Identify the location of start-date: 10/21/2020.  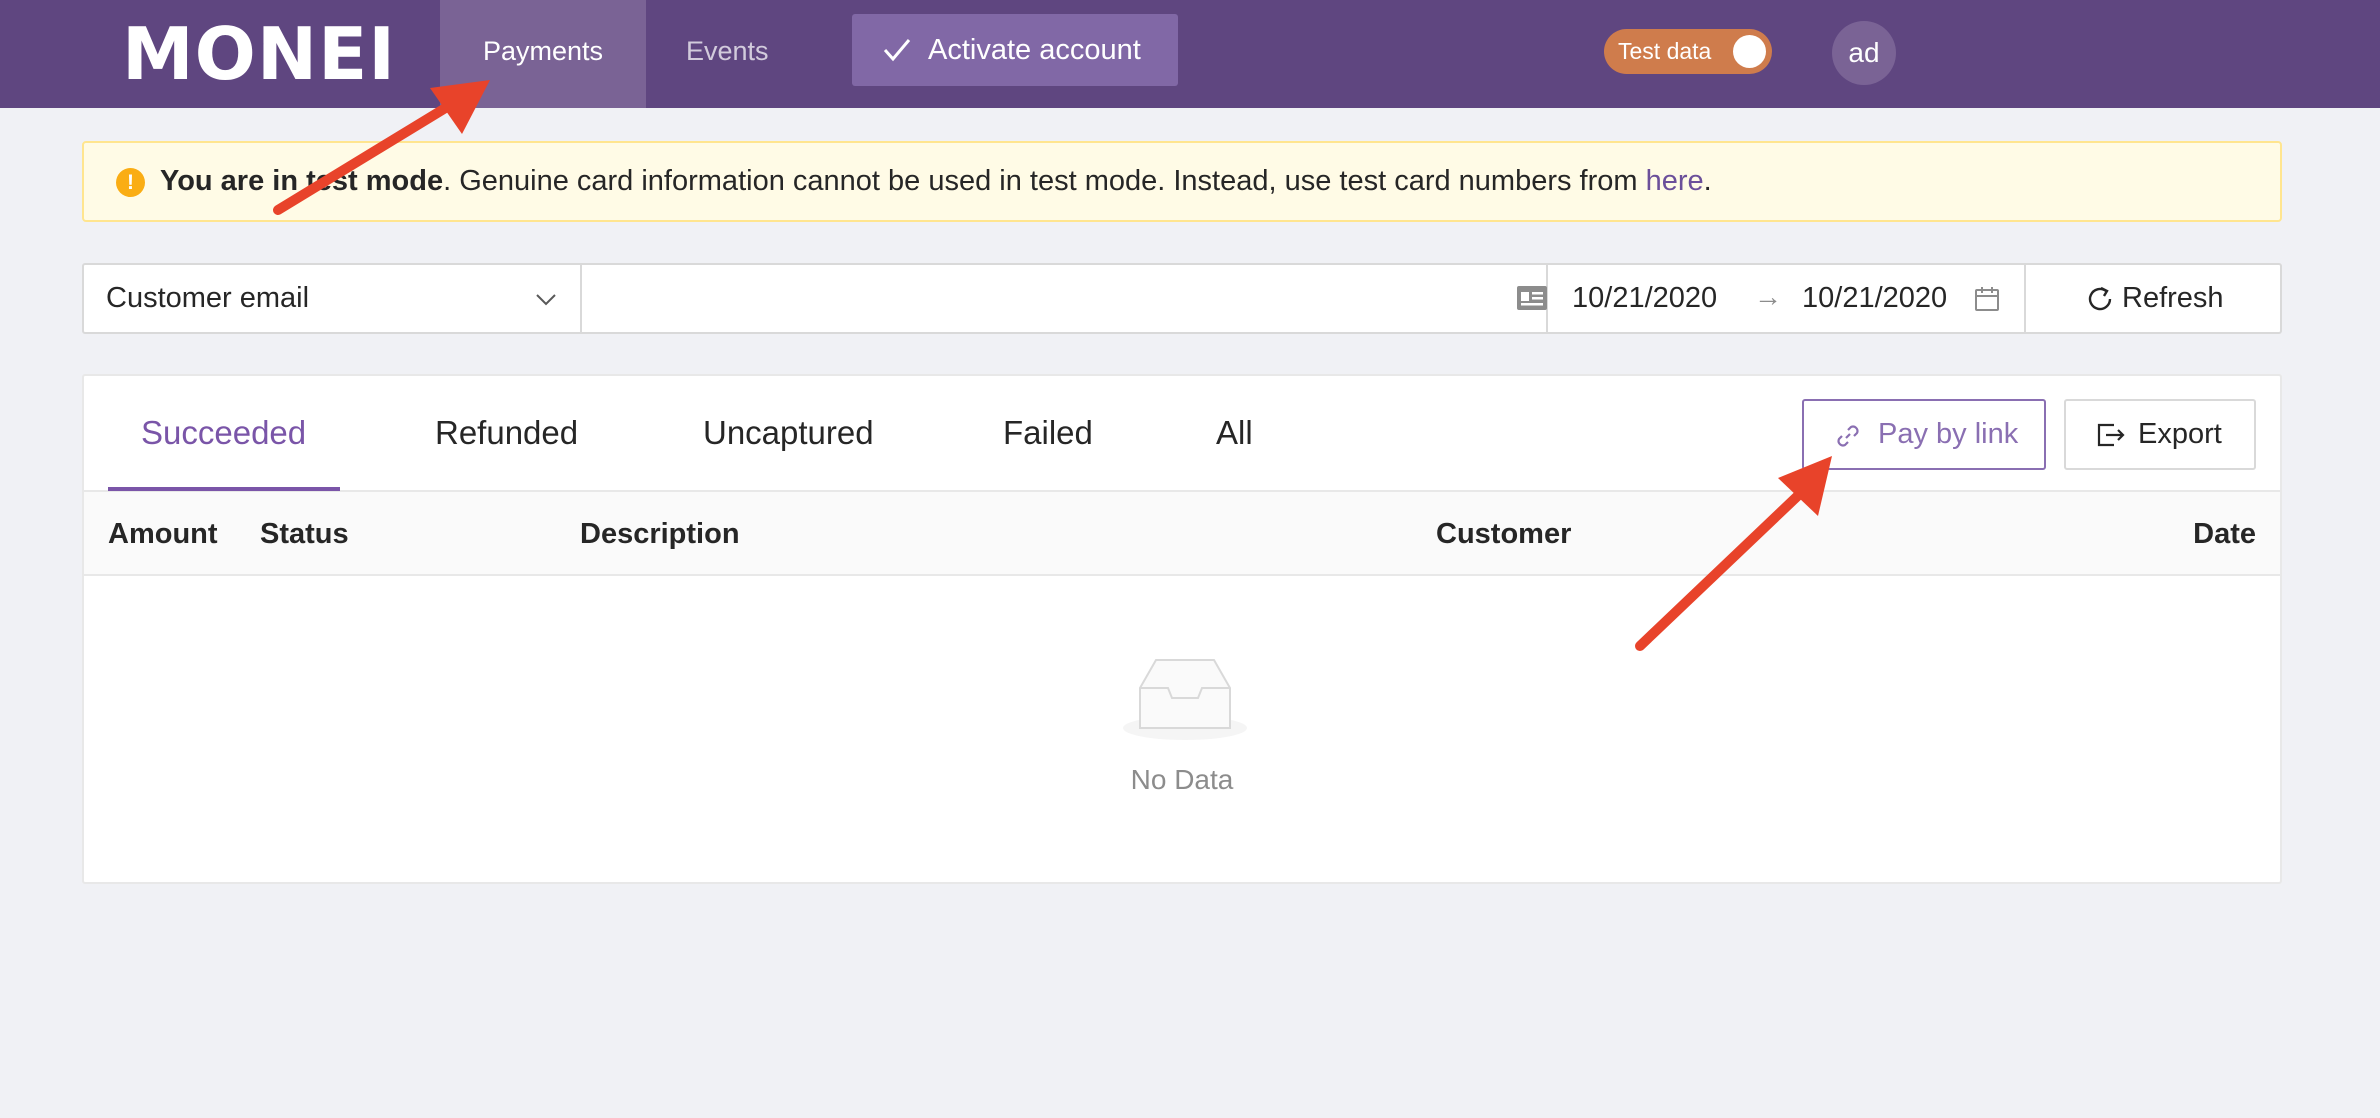
(1644, 298).